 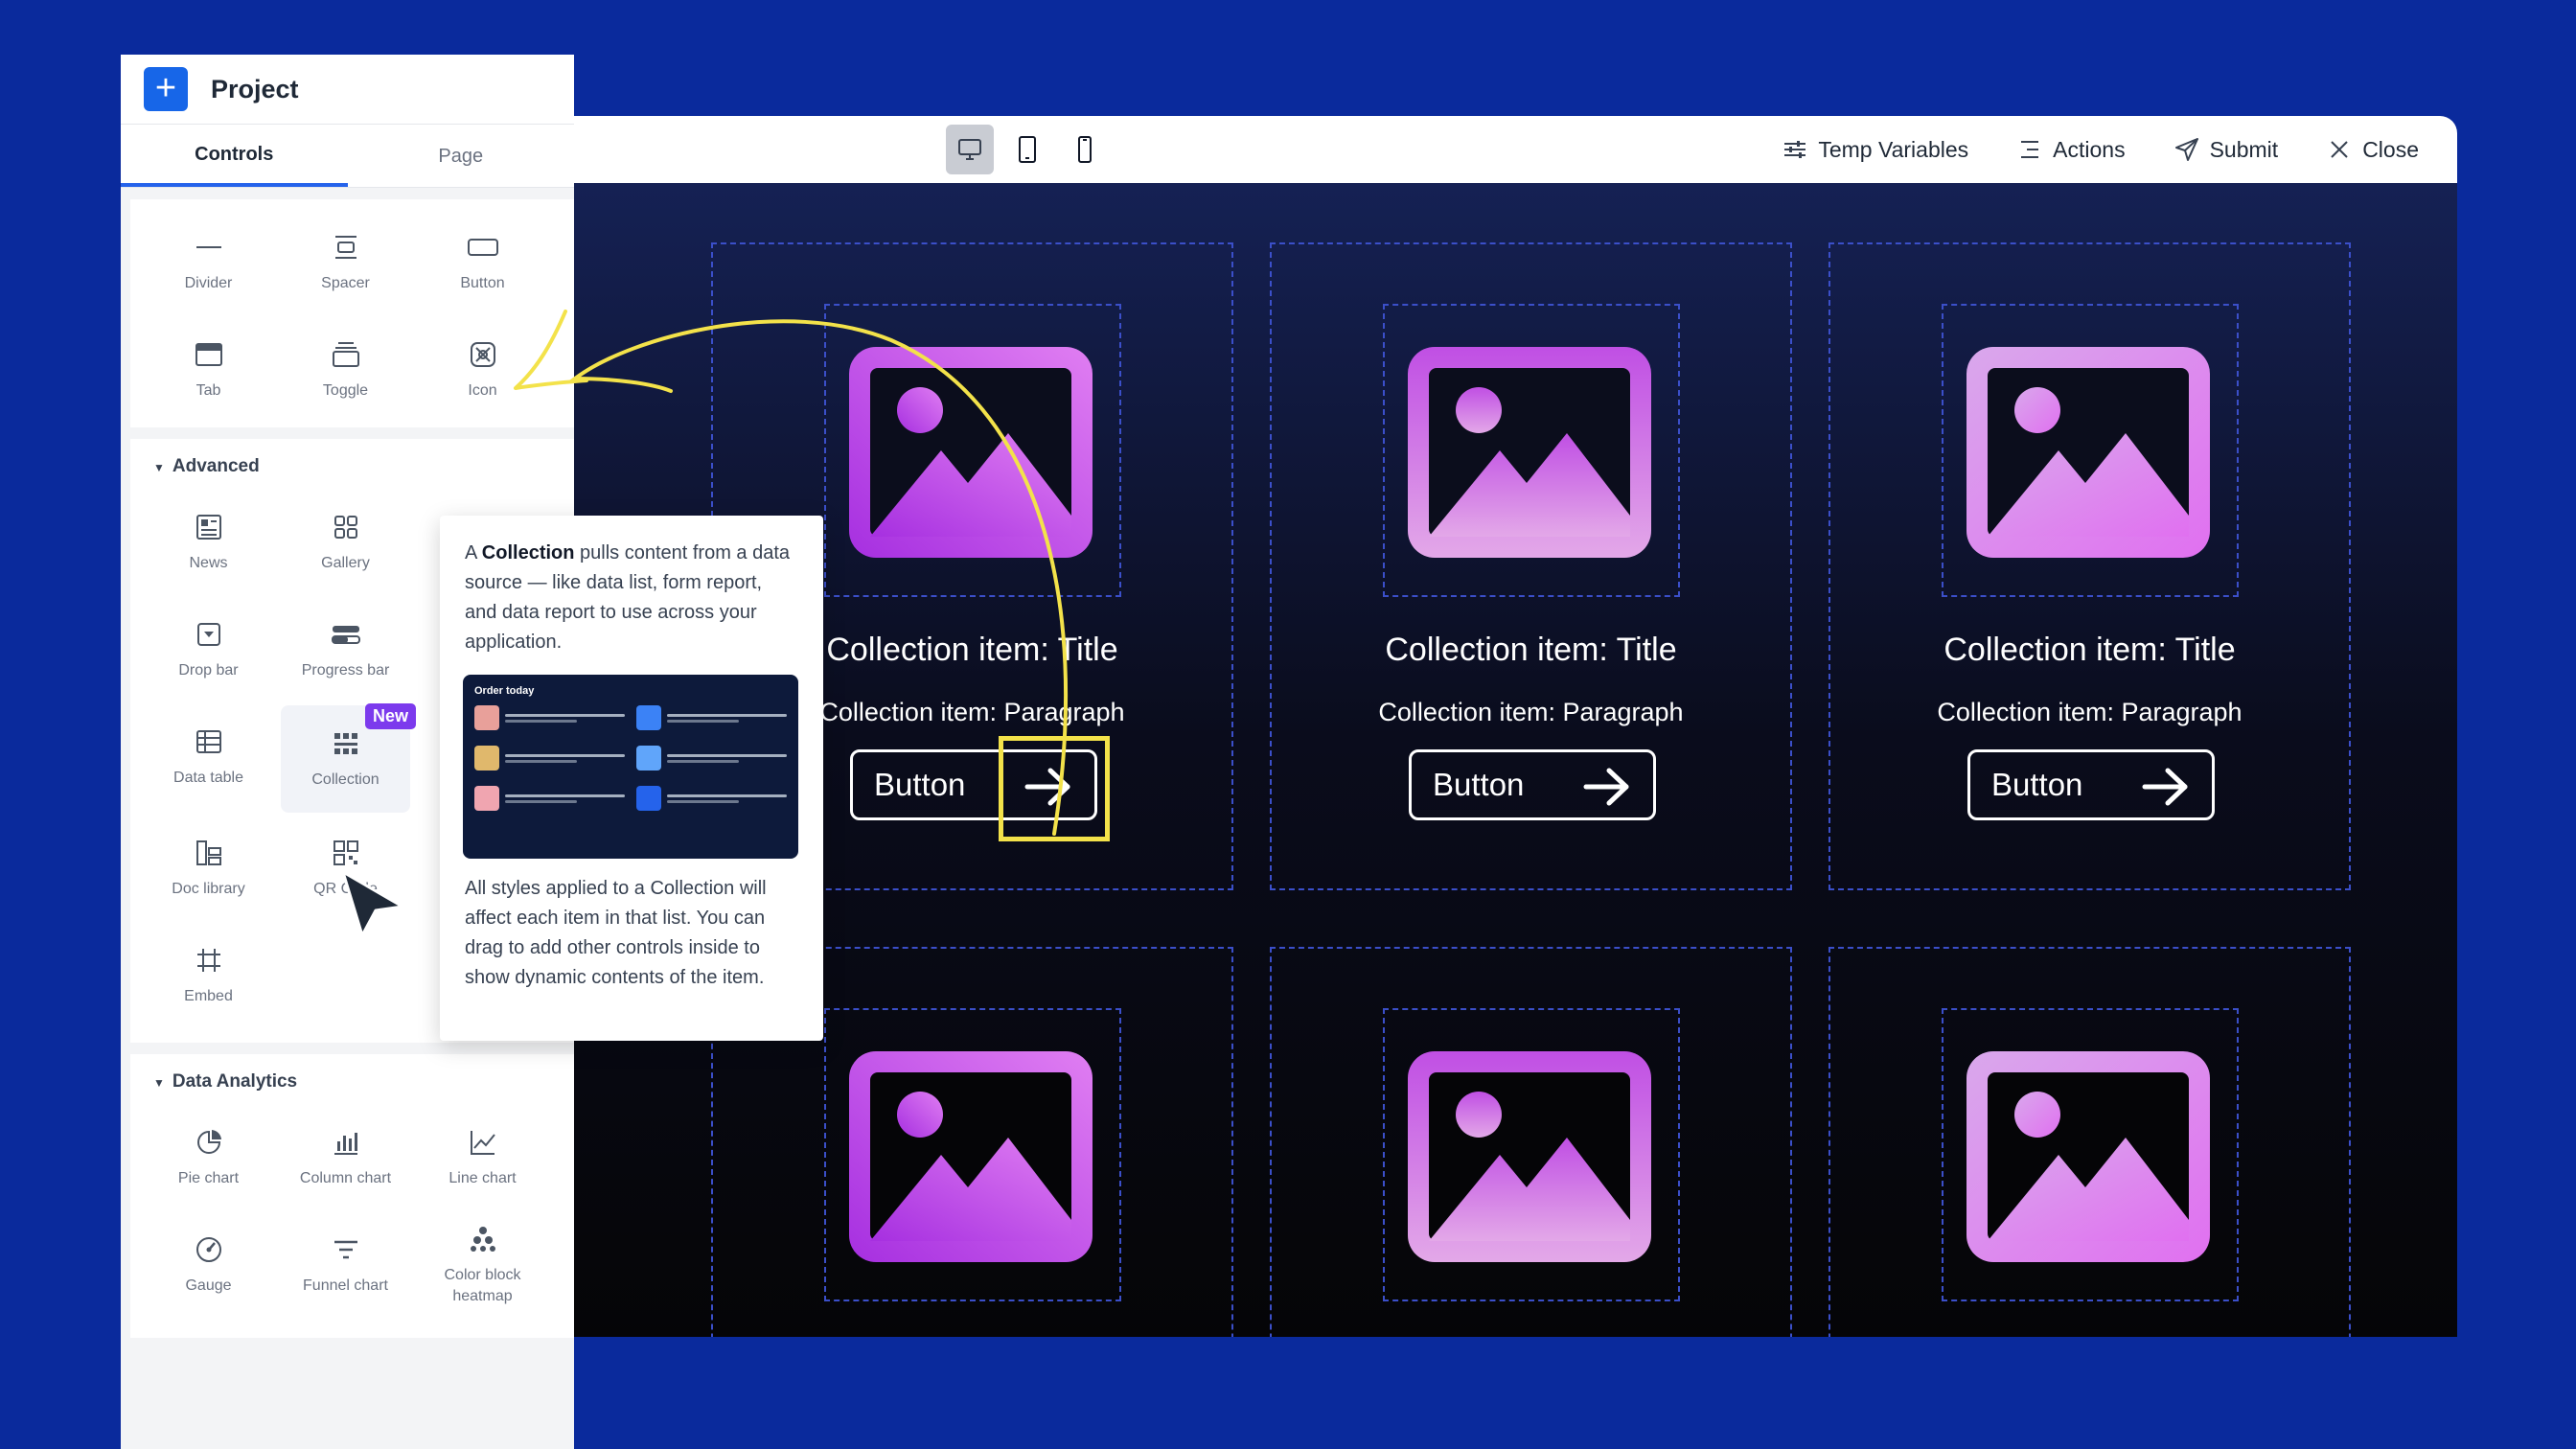 What do you see at coordinates (208, 757) in the screenshot?
I see `control-data-table: Data table` at bounding box center [208, 757].